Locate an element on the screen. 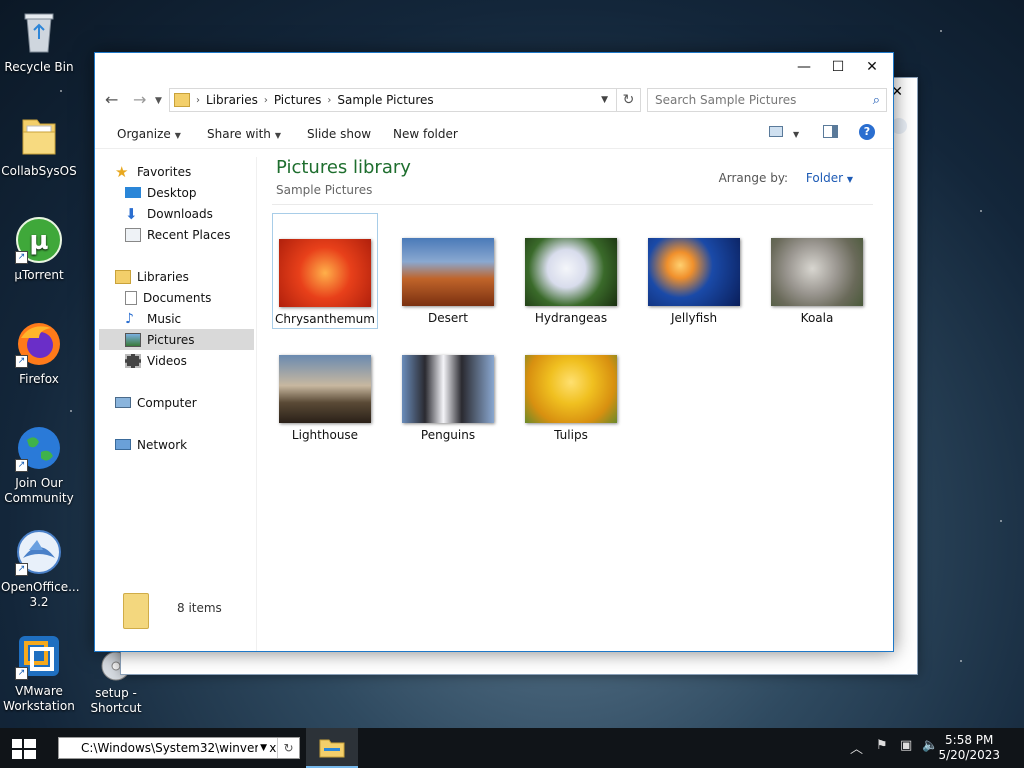  documents-icon is located at coordinates (131, 297).